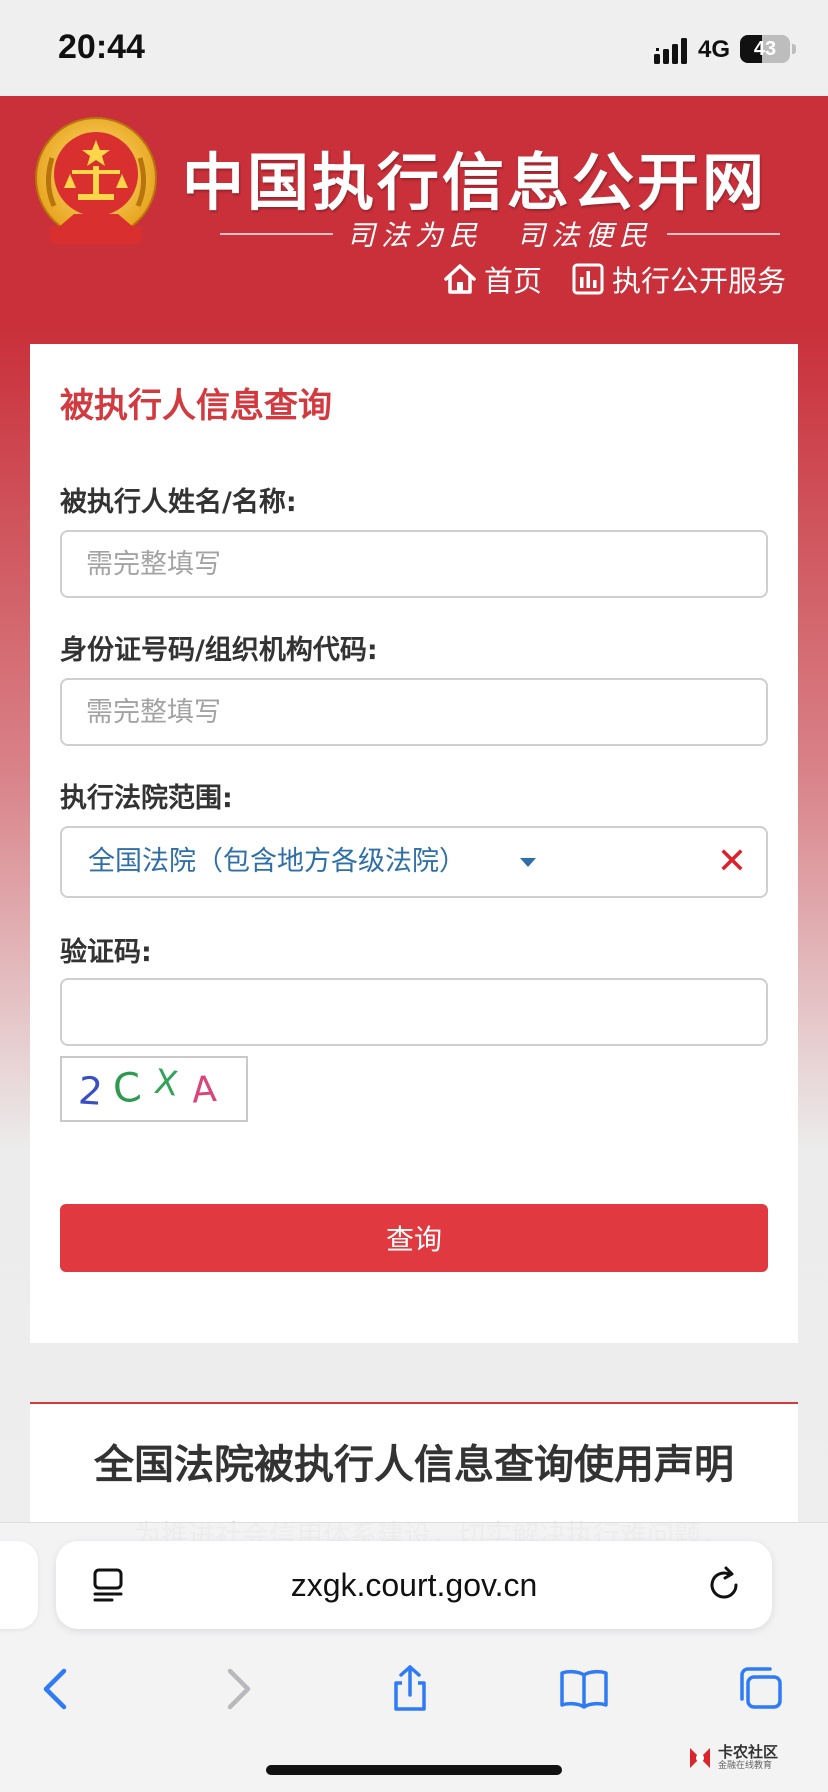 This screenshot has height=1792, width=828. I want to click on national-emblem-icon, so click(96, 180).